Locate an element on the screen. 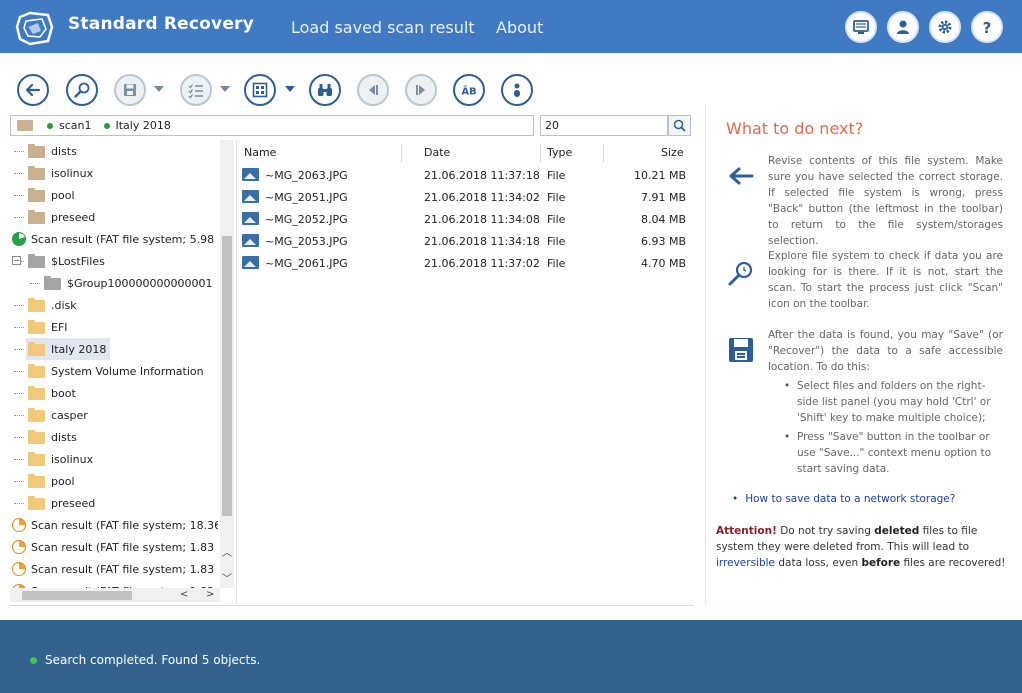 Image resolution: width=1022 pixels, height=693 pixels. user-icon is located at coordinates (903, 27).